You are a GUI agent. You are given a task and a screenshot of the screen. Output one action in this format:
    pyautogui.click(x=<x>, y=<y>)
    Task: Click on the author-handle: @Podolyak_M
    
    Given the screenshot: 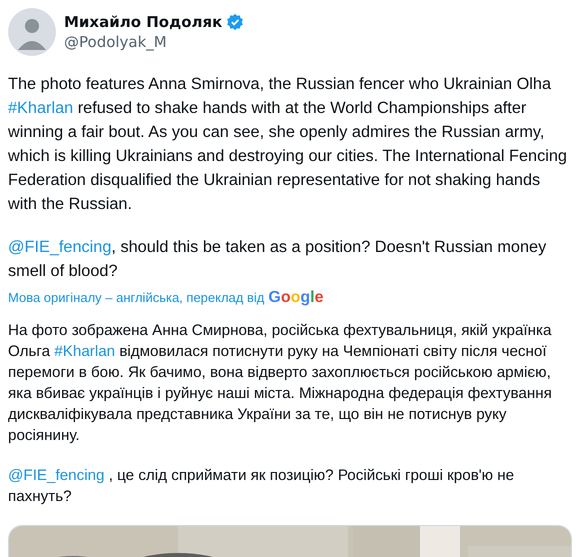 What is the action you would take?
    pyautogui.click(x=154, y=42)
    